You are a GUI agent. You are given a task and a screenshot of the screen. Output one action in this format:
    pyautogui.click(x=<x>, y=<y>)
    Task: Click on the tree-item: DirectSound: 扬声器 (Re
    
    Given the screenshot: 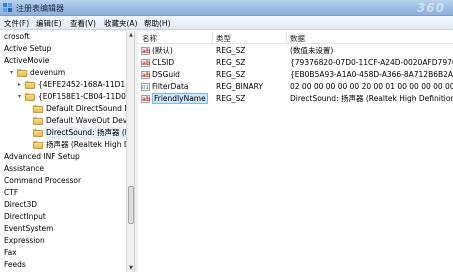 What is the action you would take?
    pyautogui.click(x=63, y=133)
    